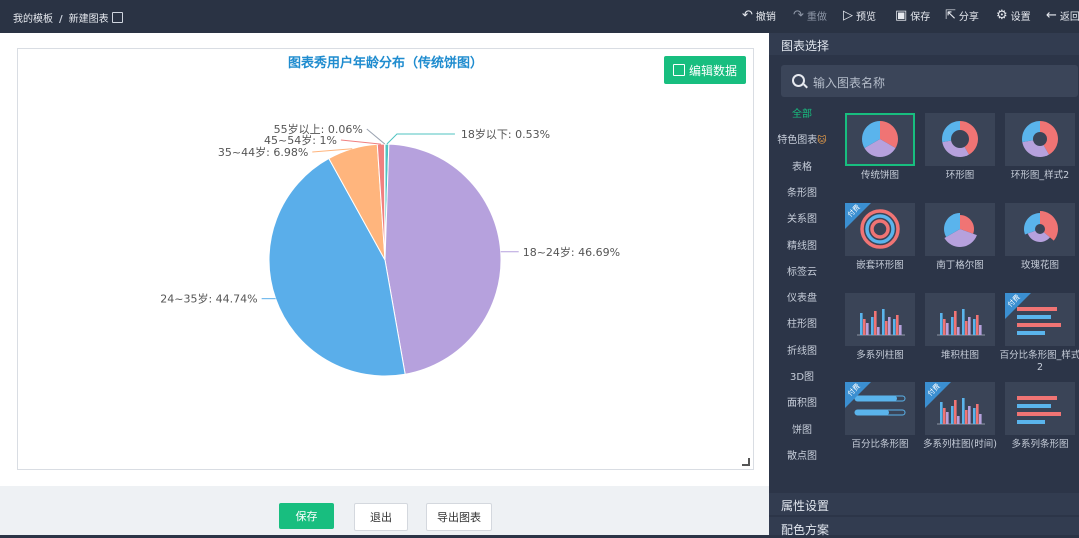 The width and height of the screenshot is (1079, 538). I want to click on chart-type-label: 百分比条形图_样式2, so click(1038, 362).